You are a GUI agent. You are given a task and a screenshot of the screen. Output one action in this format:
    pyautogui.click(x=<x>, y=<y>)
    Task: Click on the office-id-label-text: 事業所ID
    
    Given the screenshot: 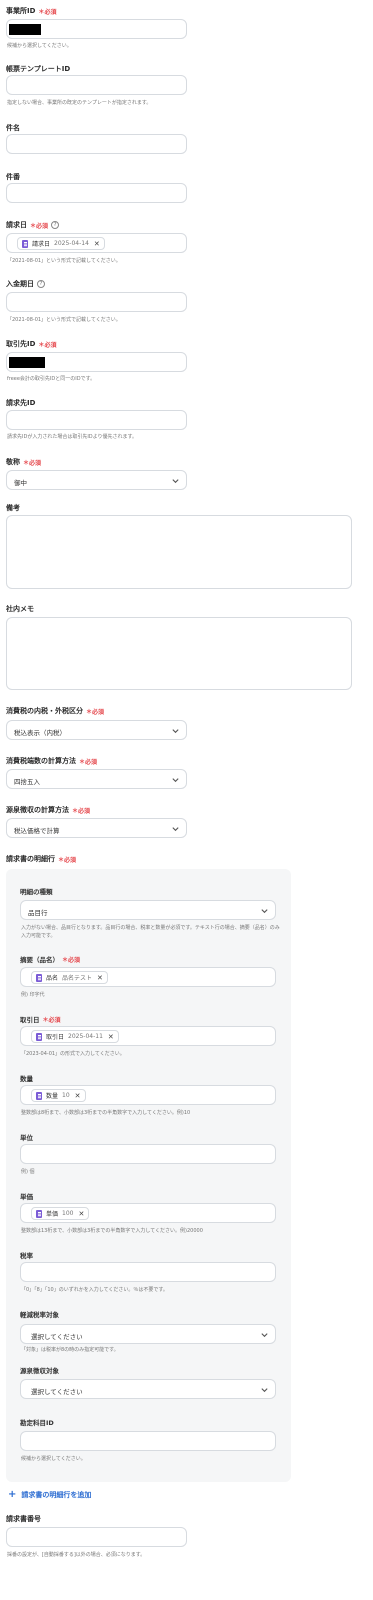 What is the action you would take?
    pyautogui.click(x=21, y=11)
    